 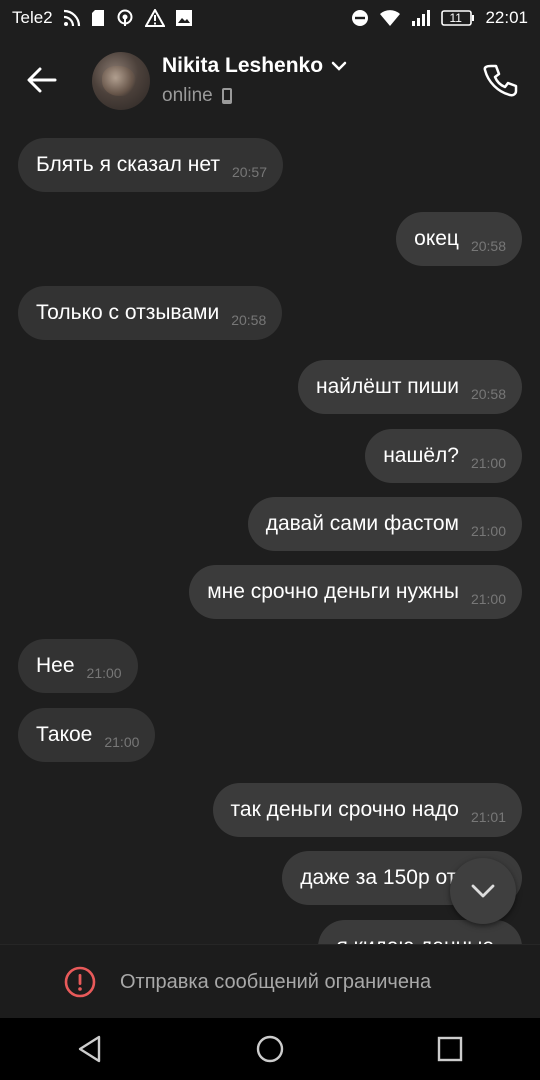 What do you see at coordinates (55, 665) in the screenshot?
I see `message-text: Нее` at bounding box center [55, 665].